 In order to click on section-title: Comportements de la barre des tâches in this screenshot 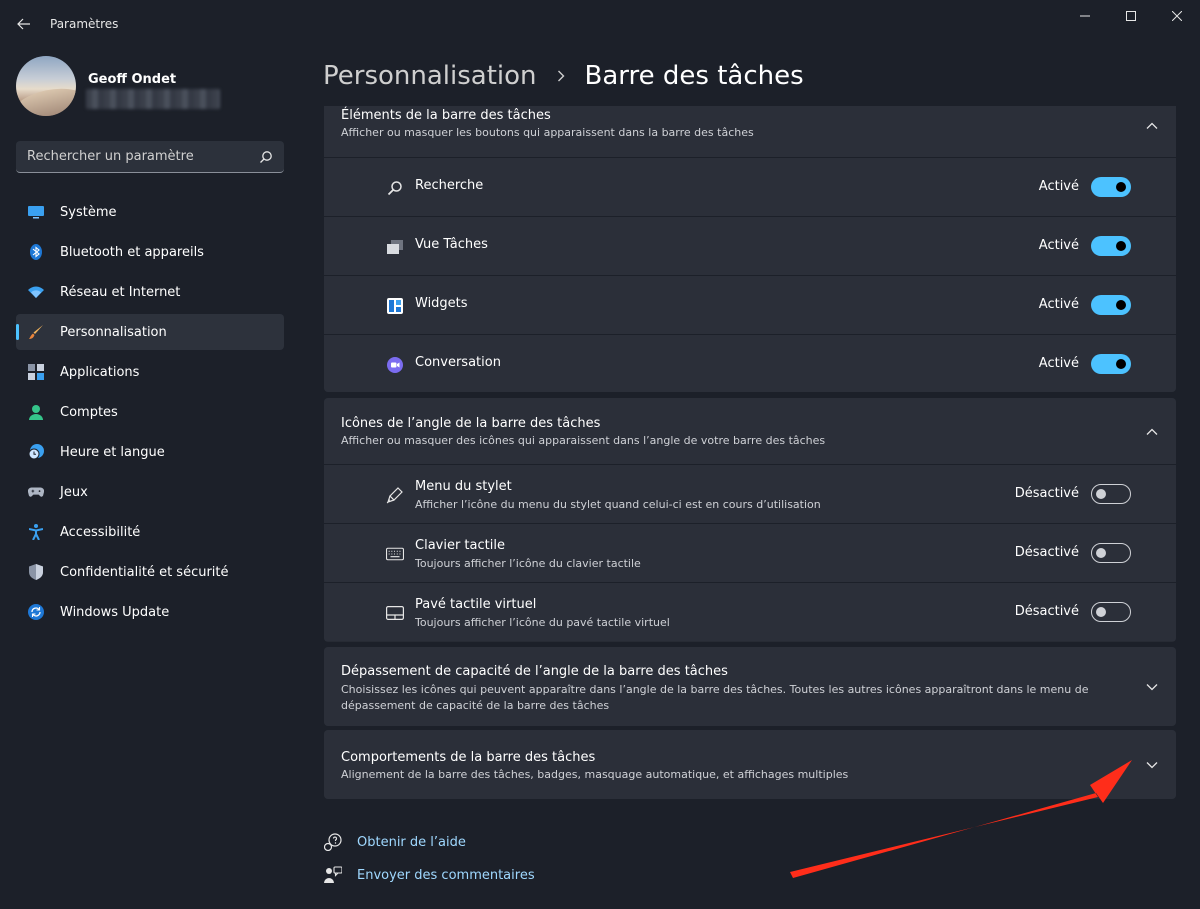, I will do `click(468, 757)`.